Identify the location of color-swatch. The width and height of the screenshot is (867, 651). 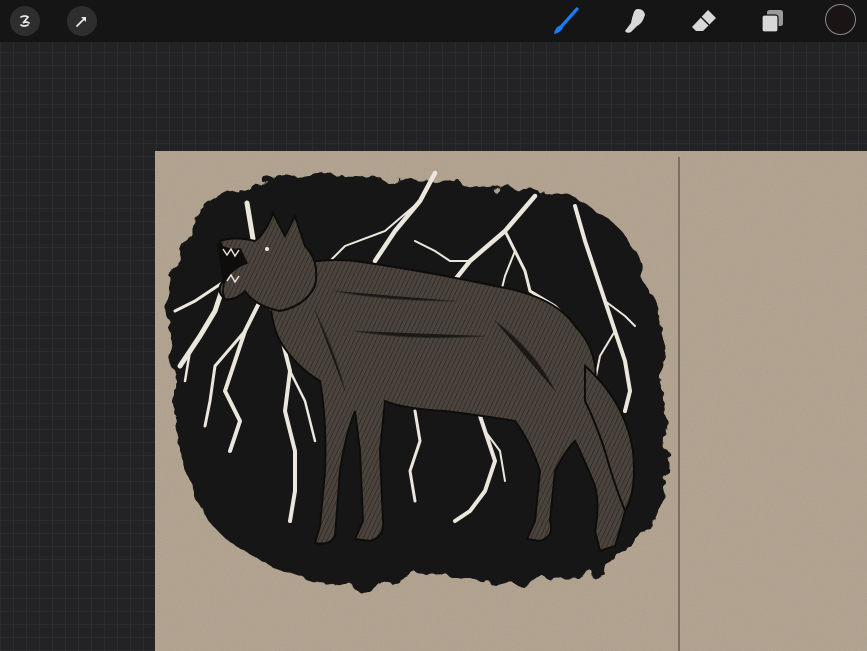
(840, 19).